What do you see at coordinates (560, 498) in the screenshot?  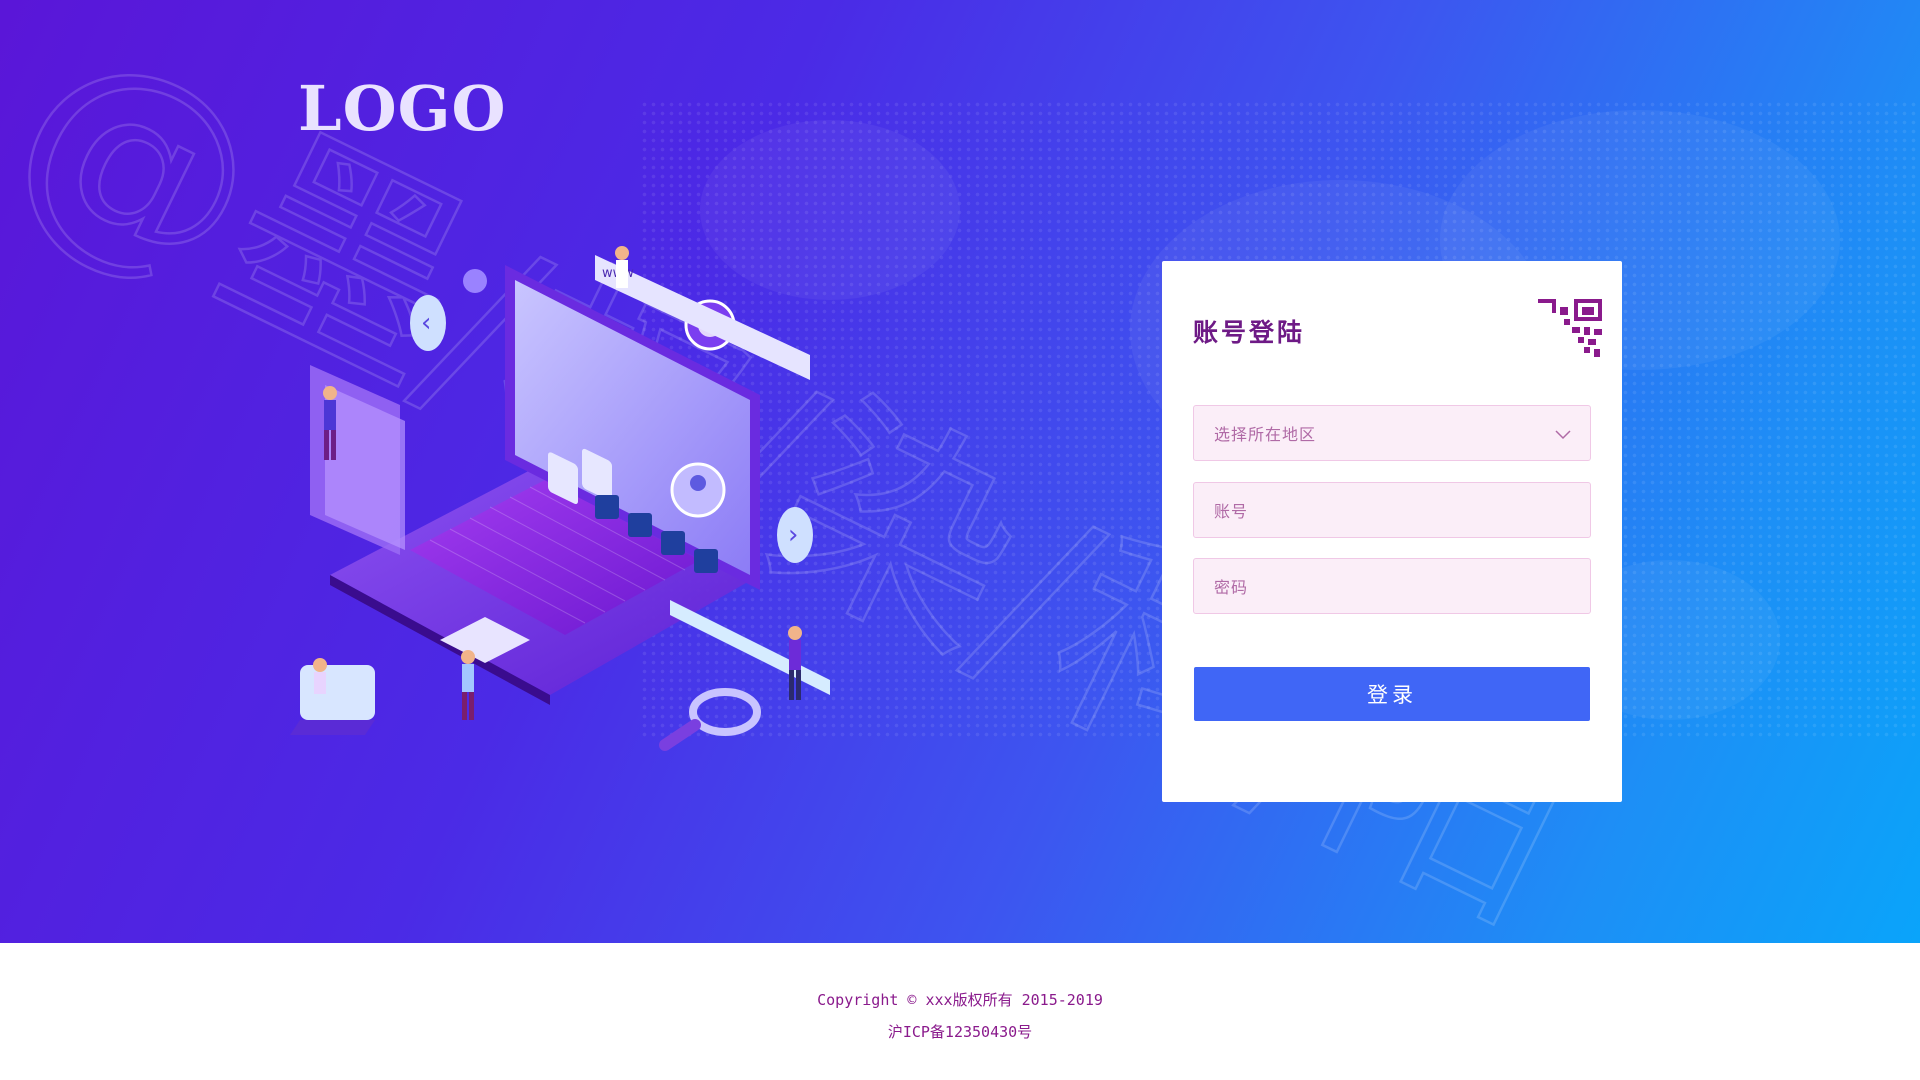 I see `hero-illustration: ‹ › www` at bounding box center [560, 498].